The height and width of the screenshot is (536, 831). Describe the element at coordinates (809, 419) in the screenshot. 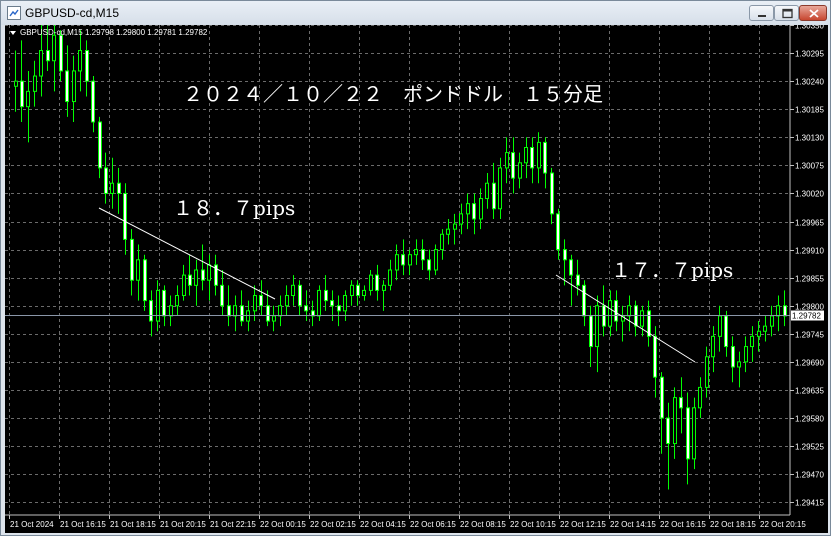

I see `price-tick-label: 1.29580` at that location.